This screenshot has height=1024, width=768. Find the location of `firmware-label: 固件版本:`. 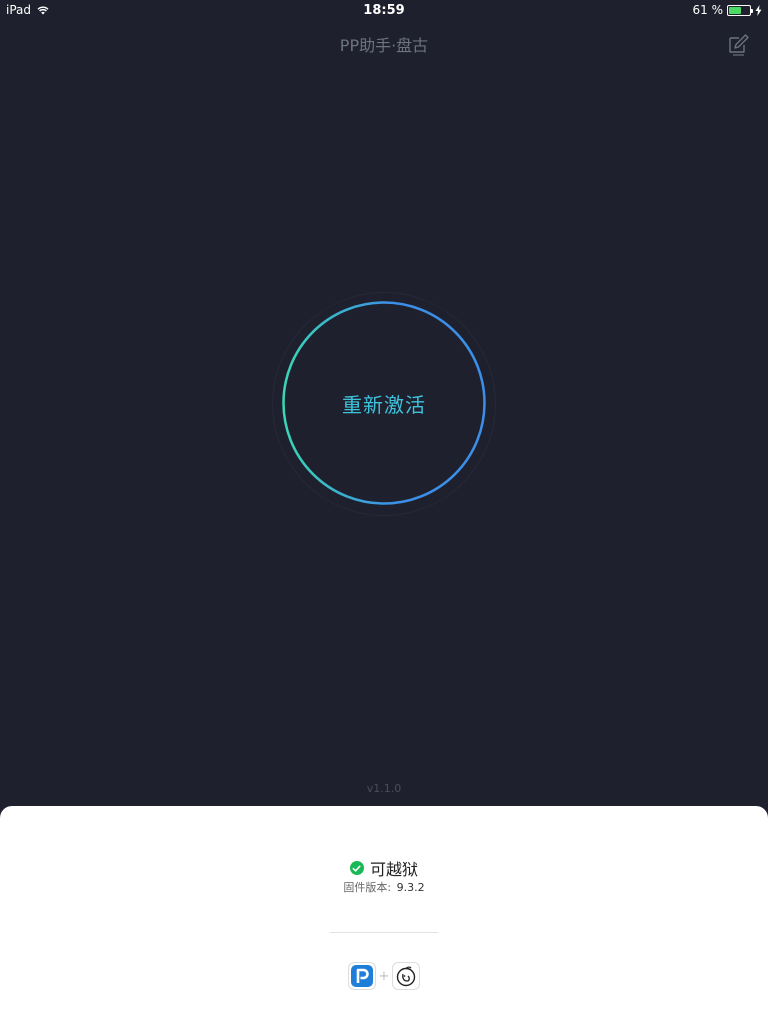

firmware-label: 固件版本: is located at coordinates (367, 887).